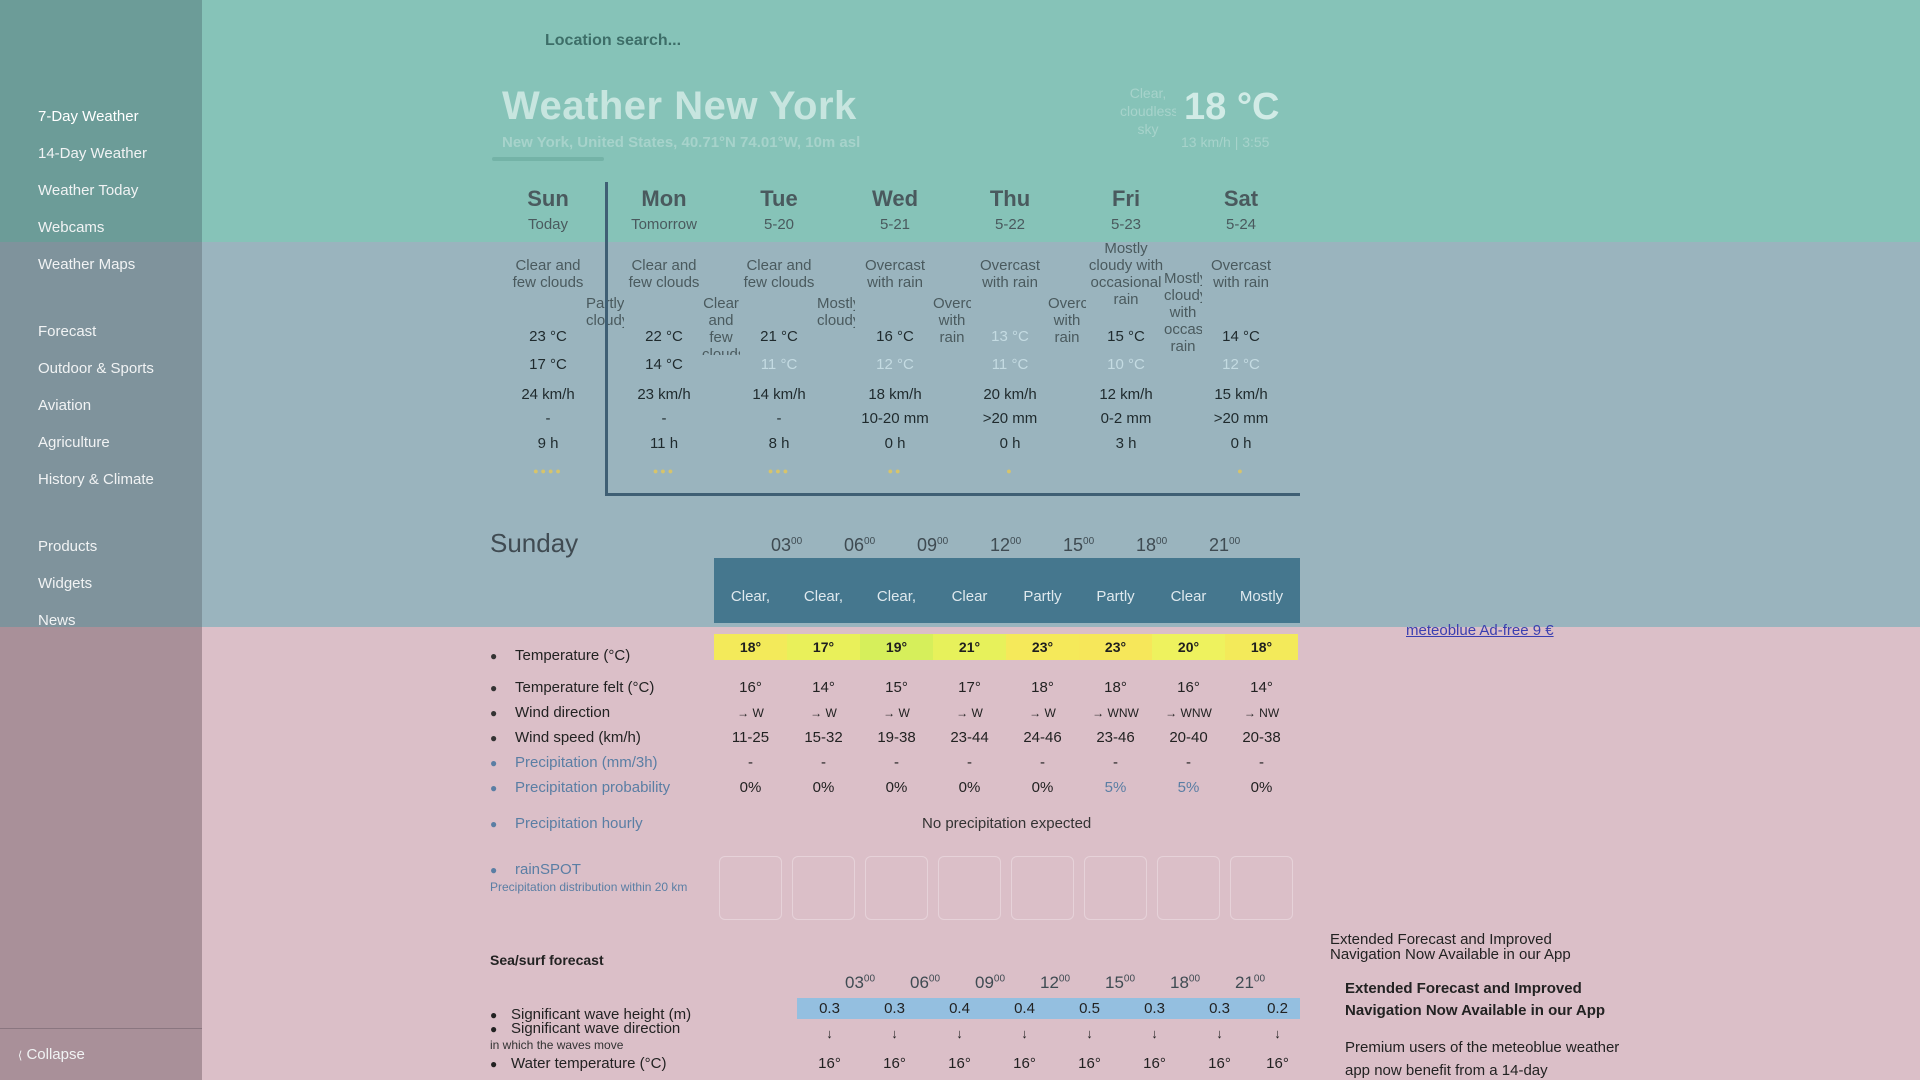 The width and height of the screenshot is (1920, 1080). I want to click on day-column-tue: Tue 5-20, so click(779, 209).